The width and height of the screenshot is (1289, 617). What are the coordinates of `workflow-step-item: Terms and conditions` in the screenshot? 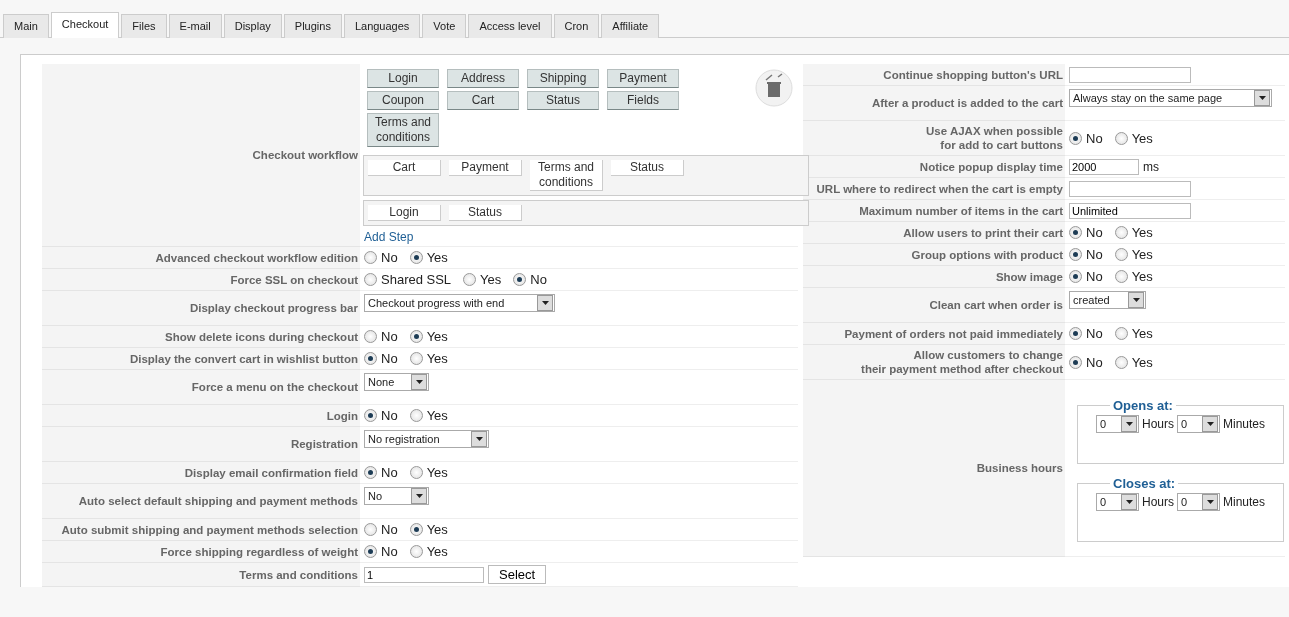 It's located at (566, 175).